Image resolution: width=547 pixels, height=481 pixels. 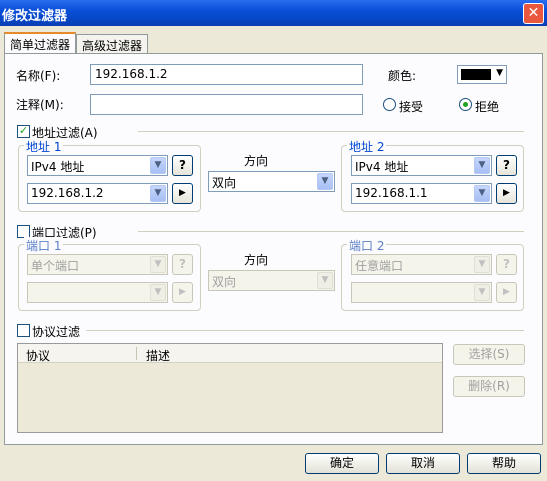 I want to click on close-icon: ✕, so click(x=533, y=13).